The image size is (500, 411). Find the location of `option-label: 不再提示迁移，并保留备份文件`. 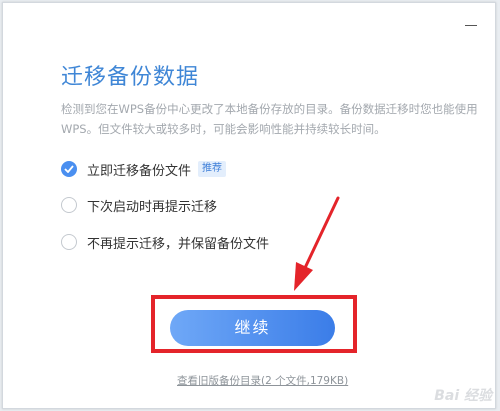

option-label: 不再提示迁移，并保留备份文件 is located at coordinates (178, 244).